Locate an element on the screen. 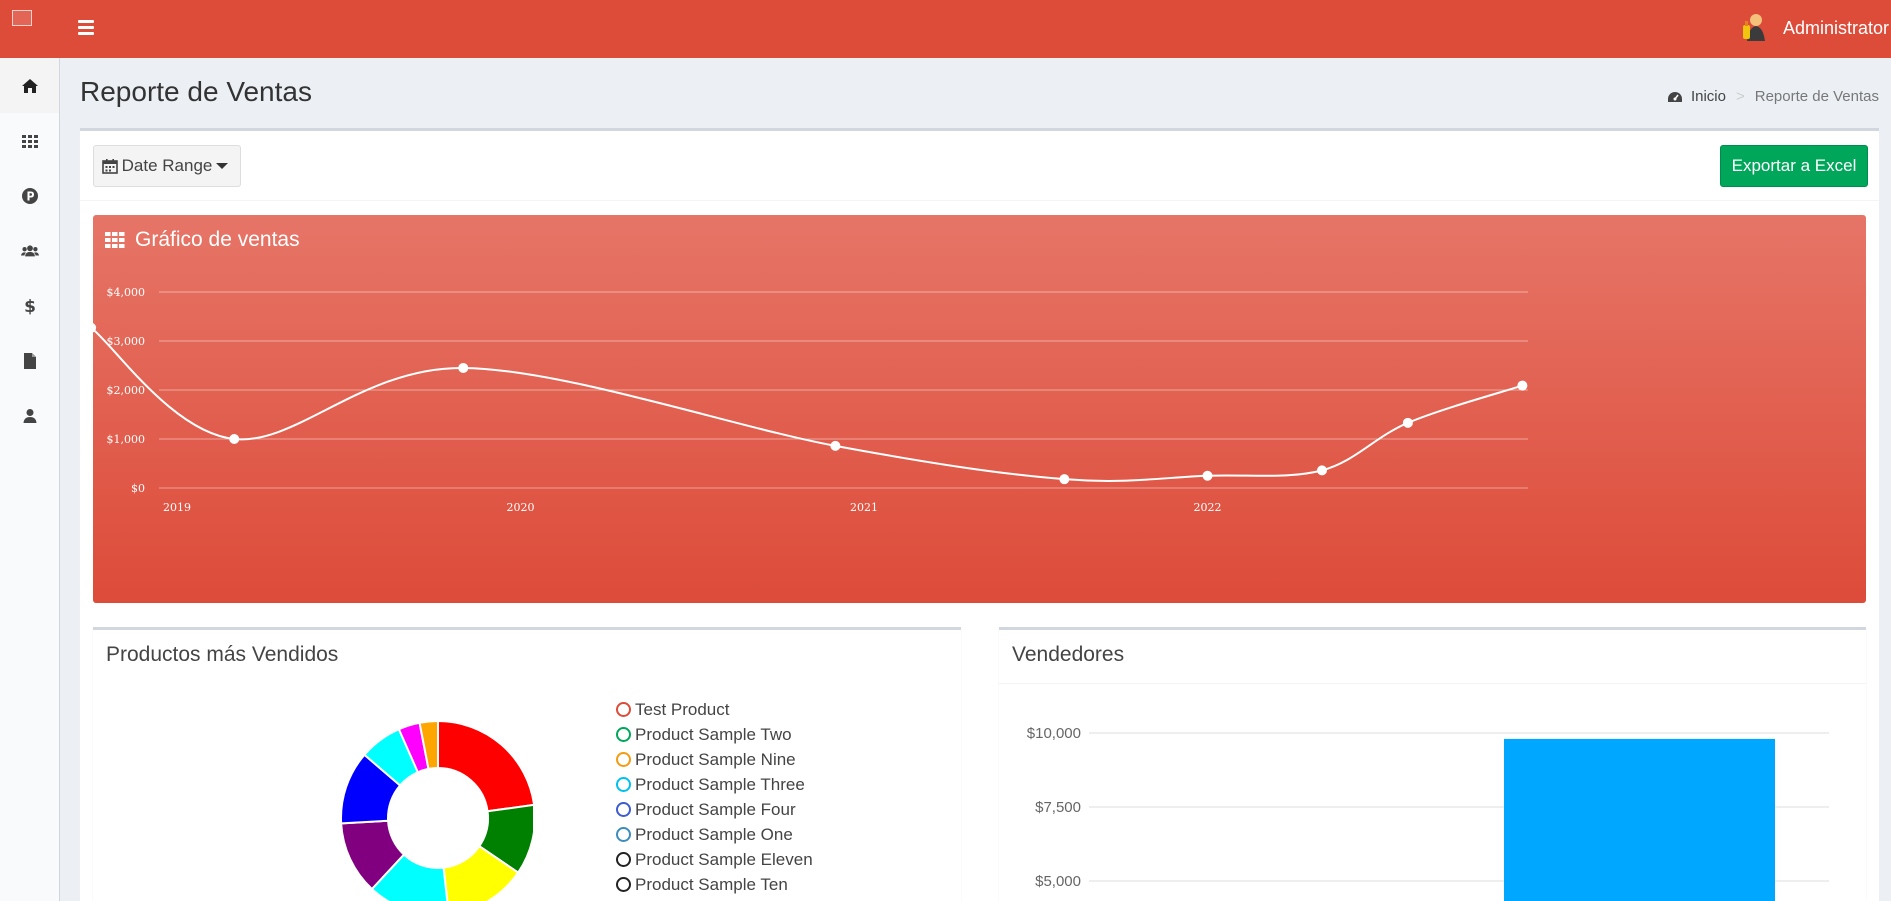 This screenshot has height=901, width=1891. y-tick-label: $3,000 is located at coordinates (126, 341).